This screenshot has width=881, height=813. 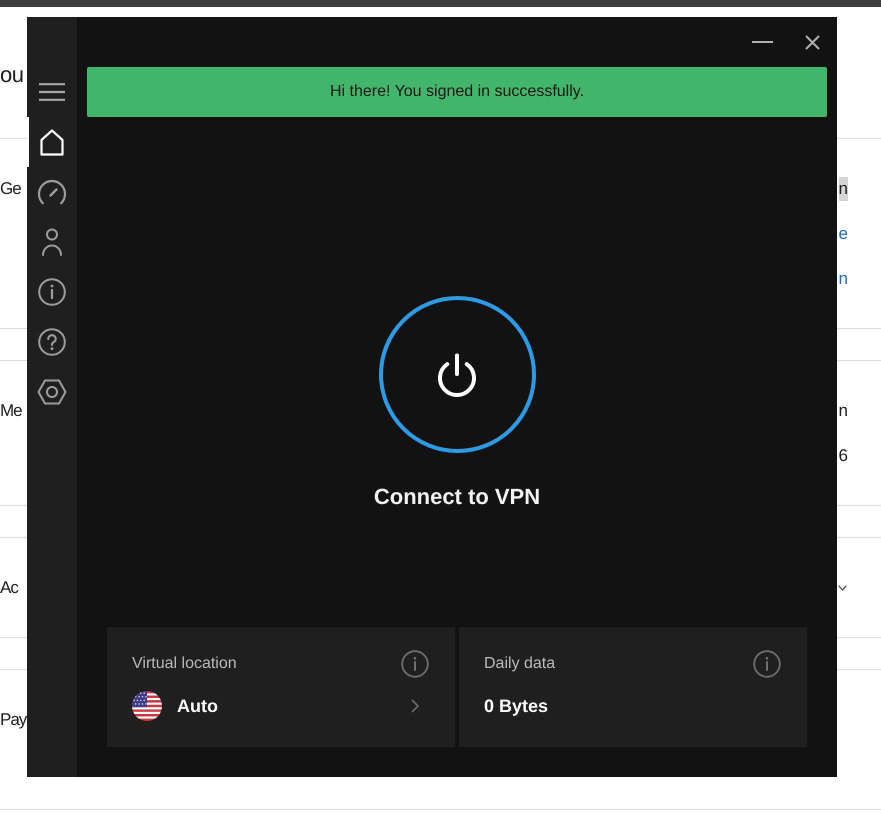 What do you see at coordinates (11, 411) in the screenshot?
I see `row-label: Me` at bounding box center [11, 411].